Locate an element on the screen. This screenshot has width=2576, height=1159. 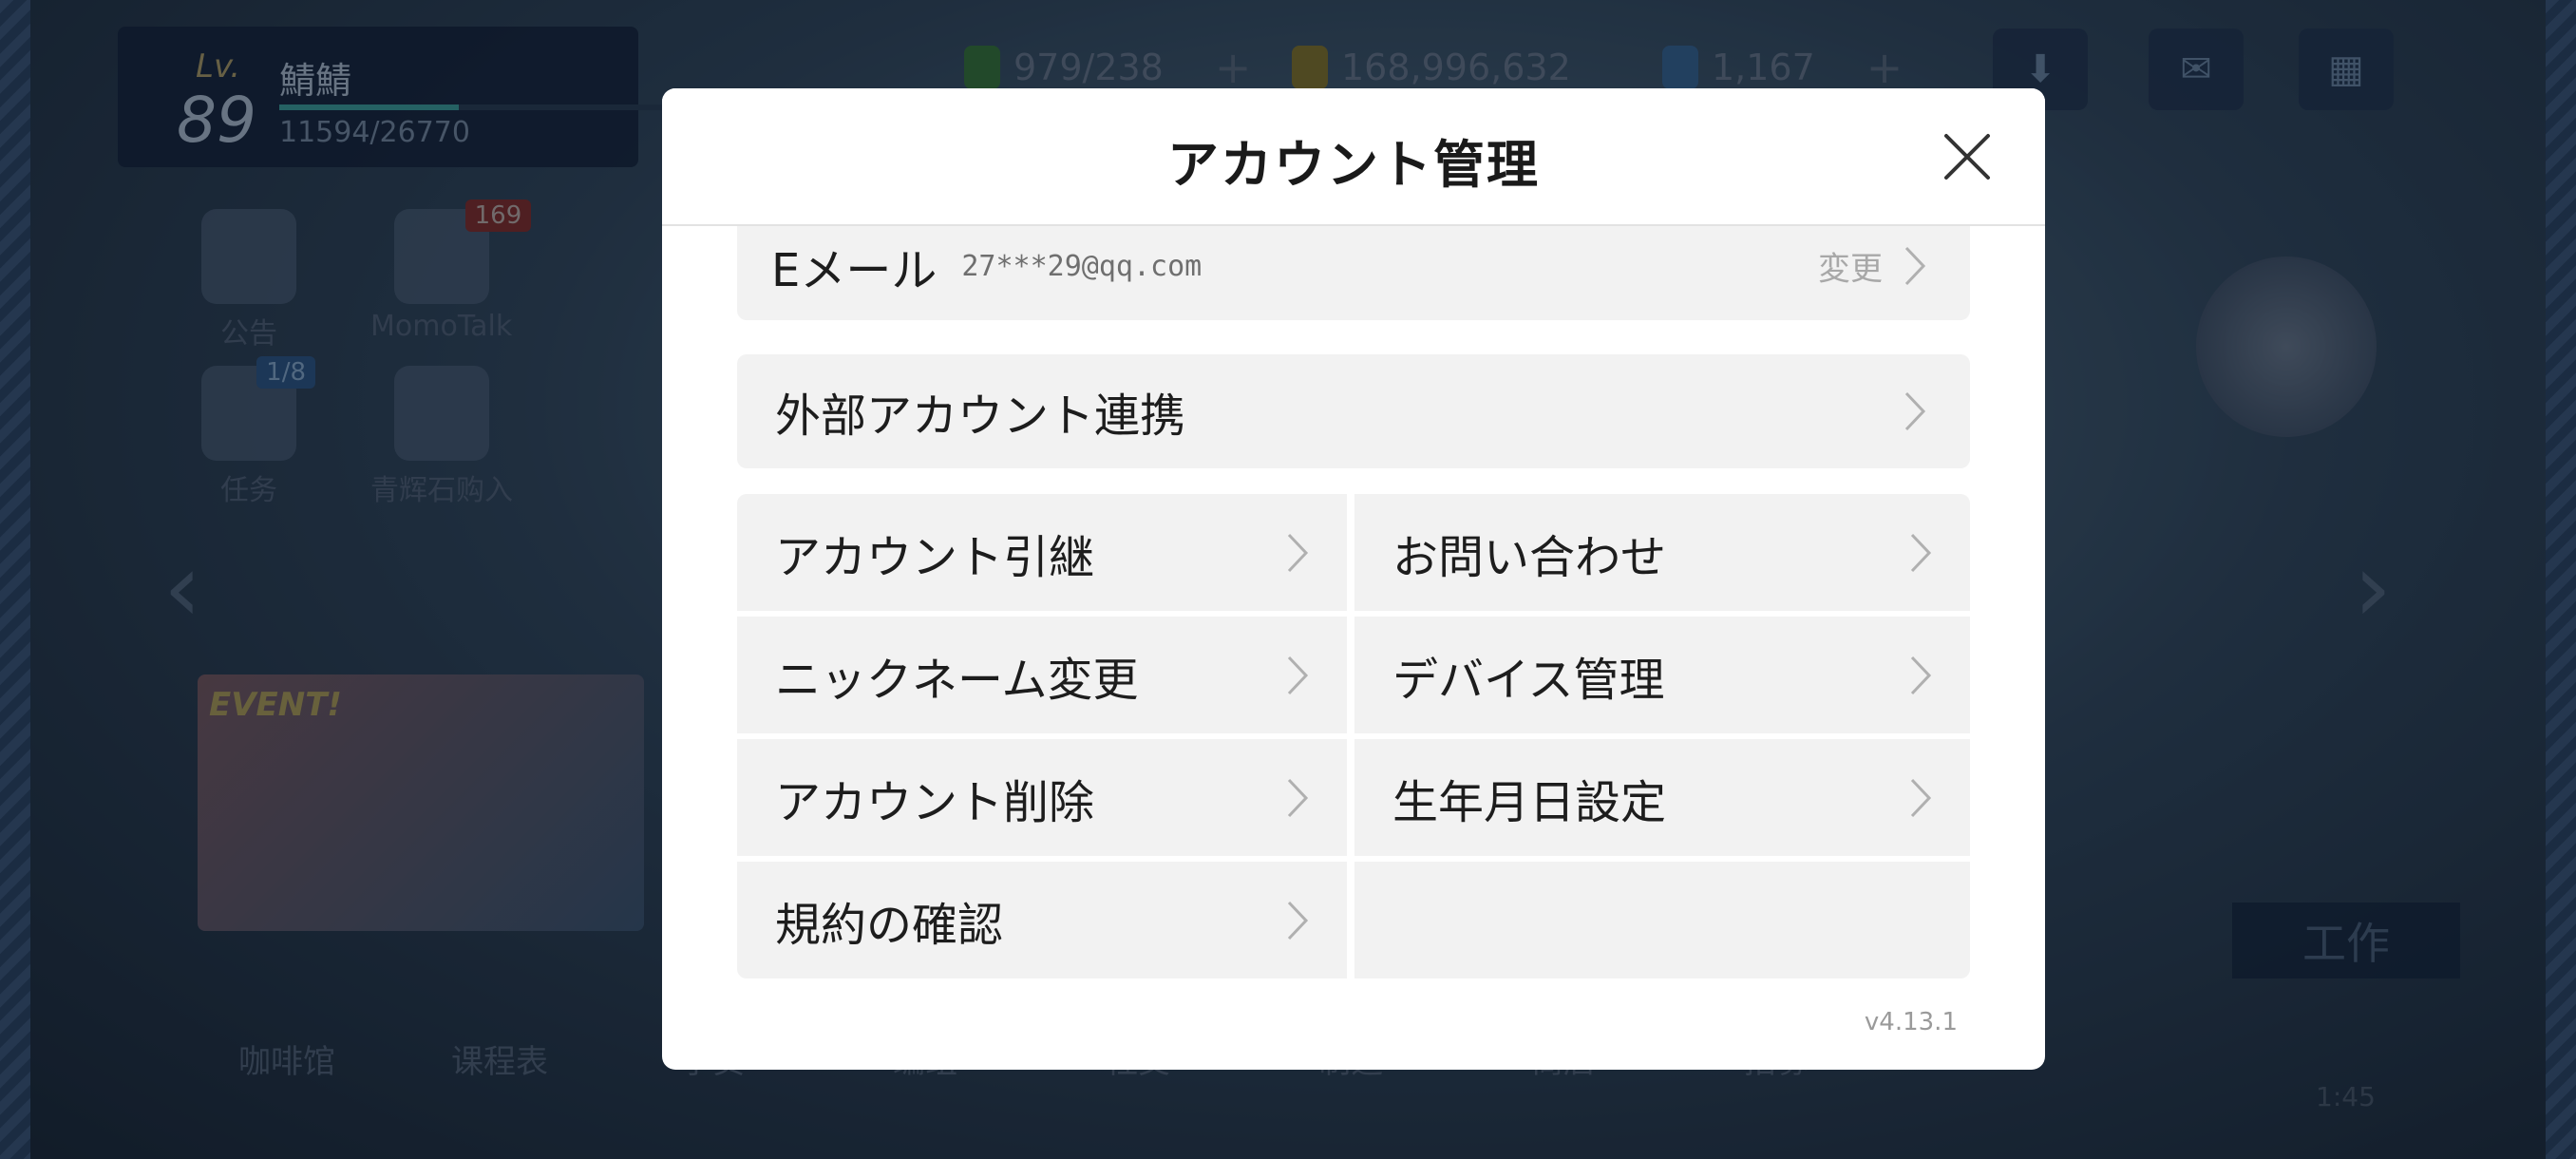
contact-button: お問い合わせ is located at coordinates (1662, 552).